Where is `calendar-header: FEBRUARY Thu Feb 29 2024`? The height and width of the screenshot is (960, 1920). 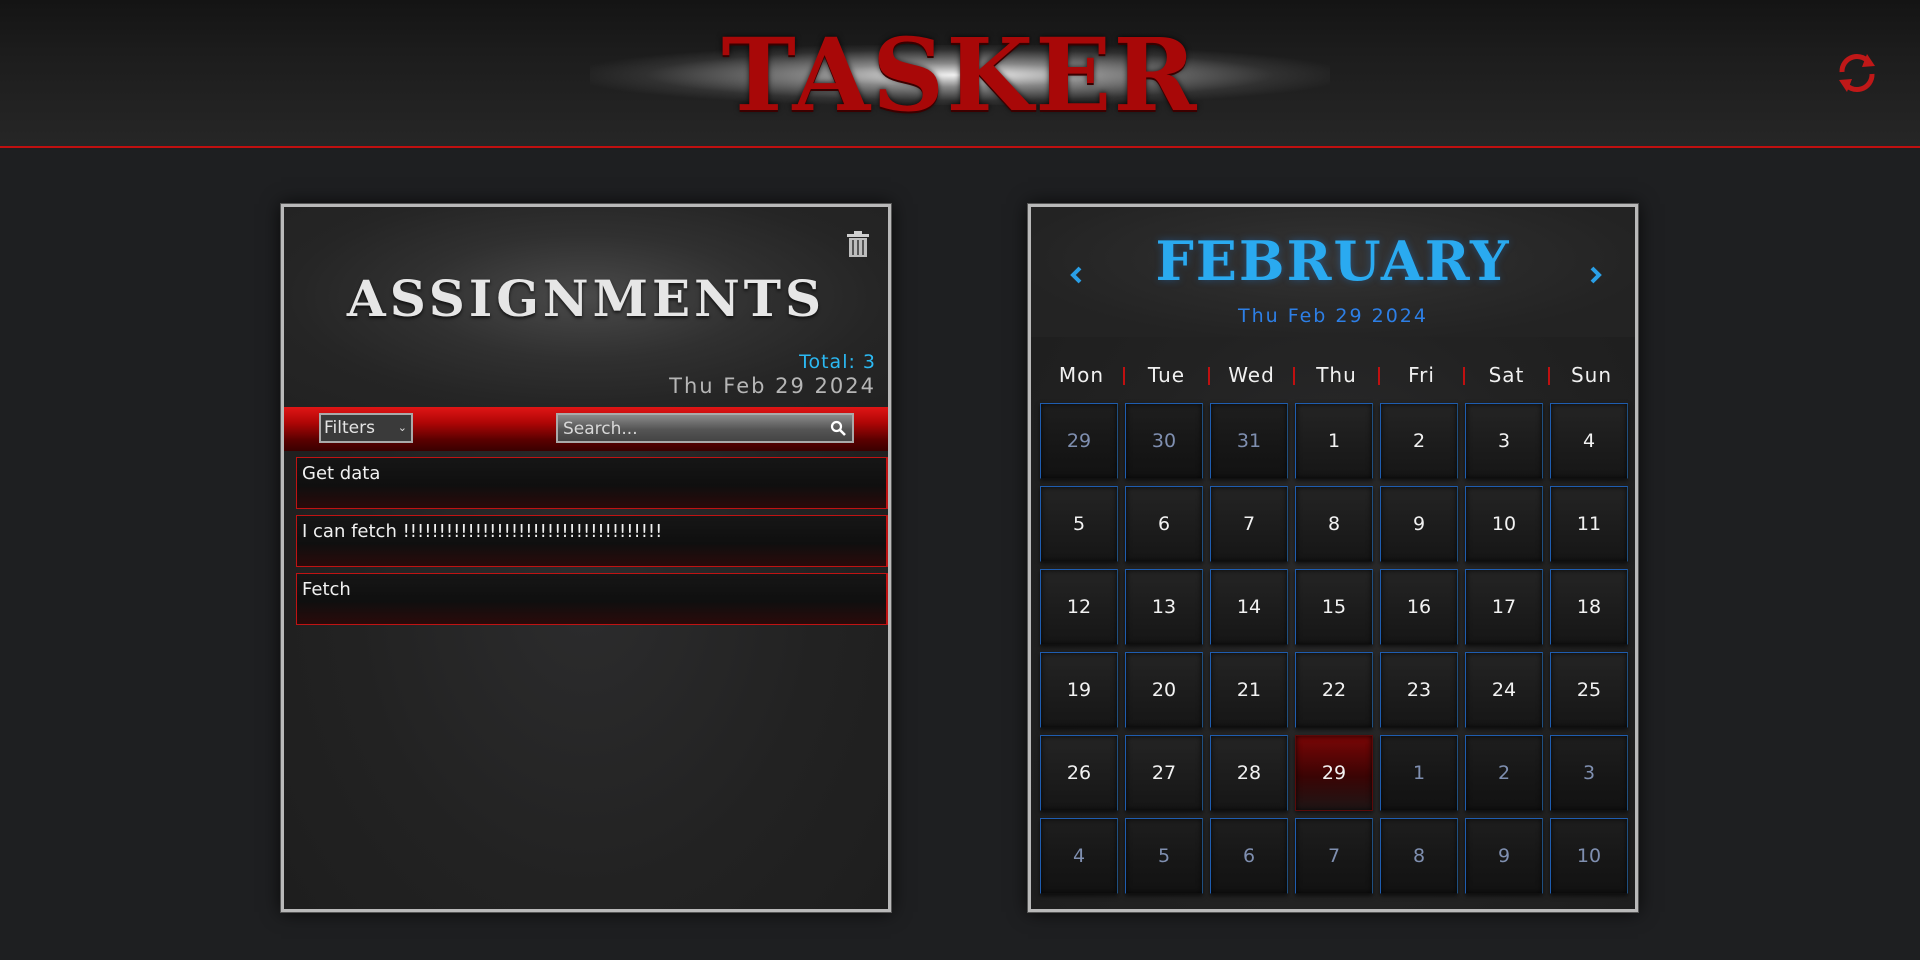
calendar-header: FEBRUARY Thu Feb 29 2024 is located at coordinates (1333, 272).